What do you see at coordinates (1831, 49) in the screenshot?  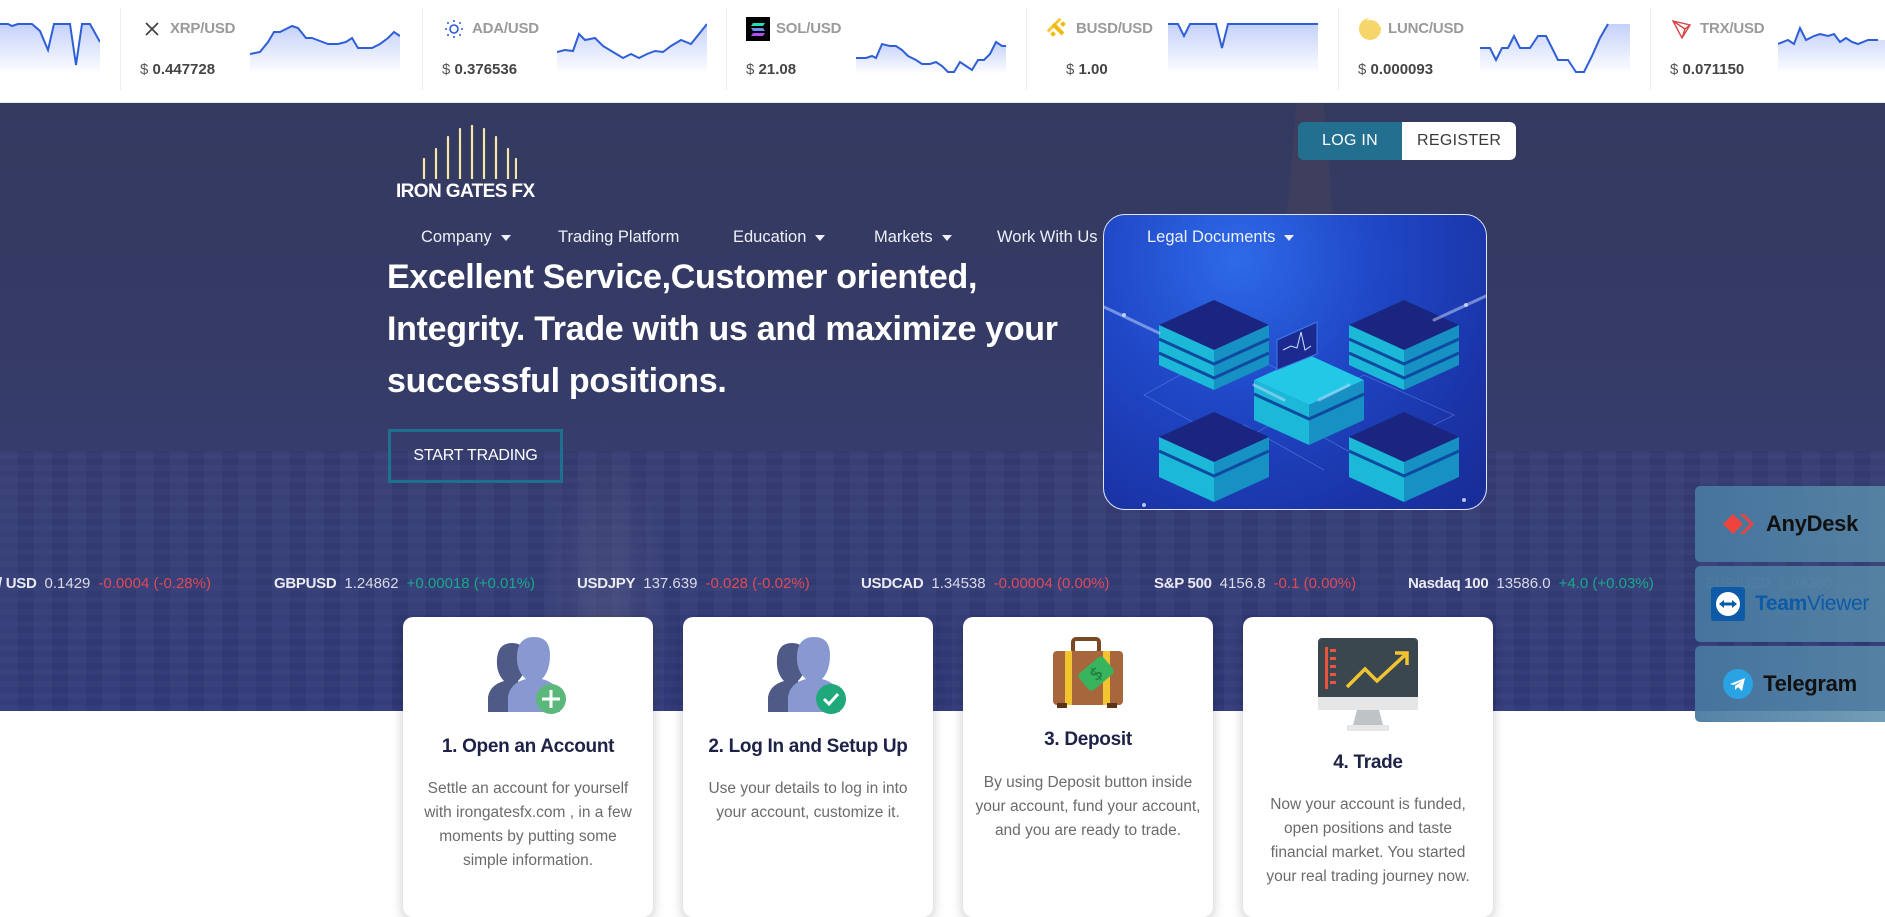 I see `sparkline-trx` at bounding box center [1831, 49].